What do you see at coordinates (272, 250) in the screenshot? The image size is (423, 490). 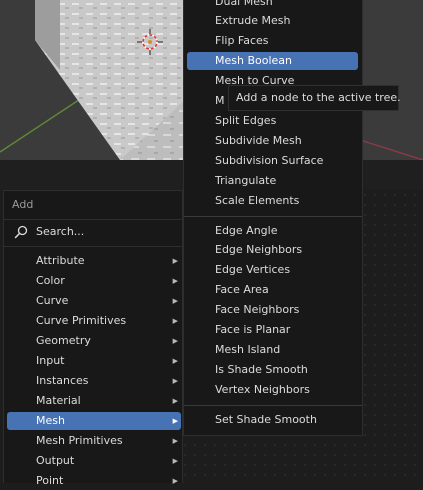 I see `menu-item-edge-neighbors: Edge Neighbors` at bounding box center [272, 250].